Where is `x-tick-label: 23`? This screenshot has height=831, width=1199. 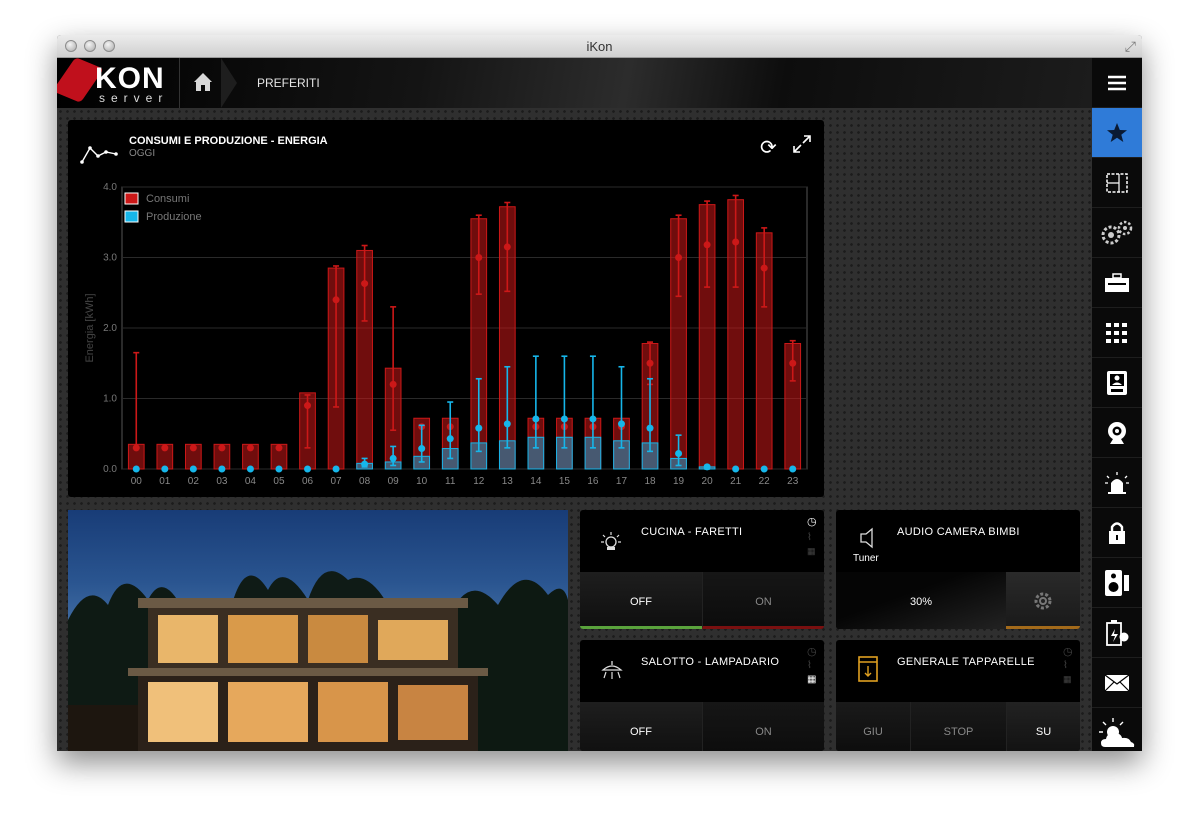 x-tick-label: 23 is located at coordinates (793, 481).